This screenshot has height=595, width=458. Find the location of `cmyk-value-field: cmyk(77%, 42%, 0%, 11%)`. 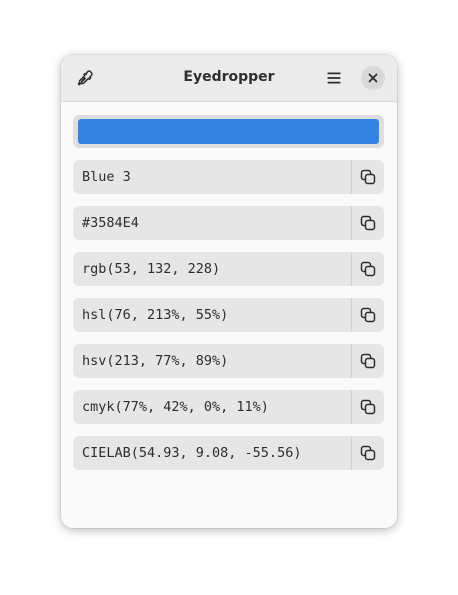

cmyk-value-field: cmyk(77%, 42%, 0%, 11%) is located at coordinates (212, 407).